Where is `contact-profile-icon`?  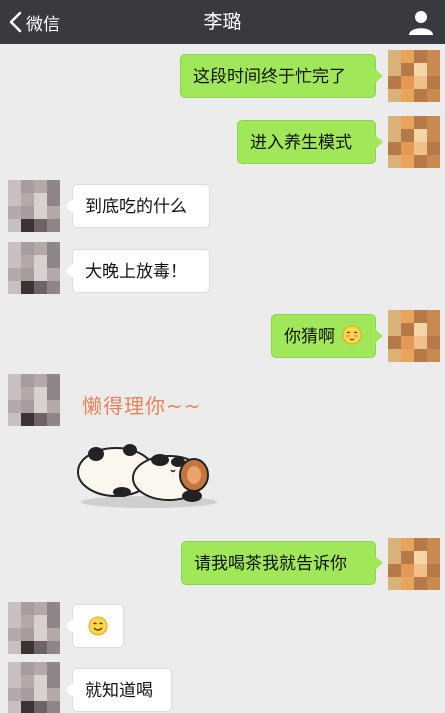 contact-profile-icon is located at coordinates (421, 22).